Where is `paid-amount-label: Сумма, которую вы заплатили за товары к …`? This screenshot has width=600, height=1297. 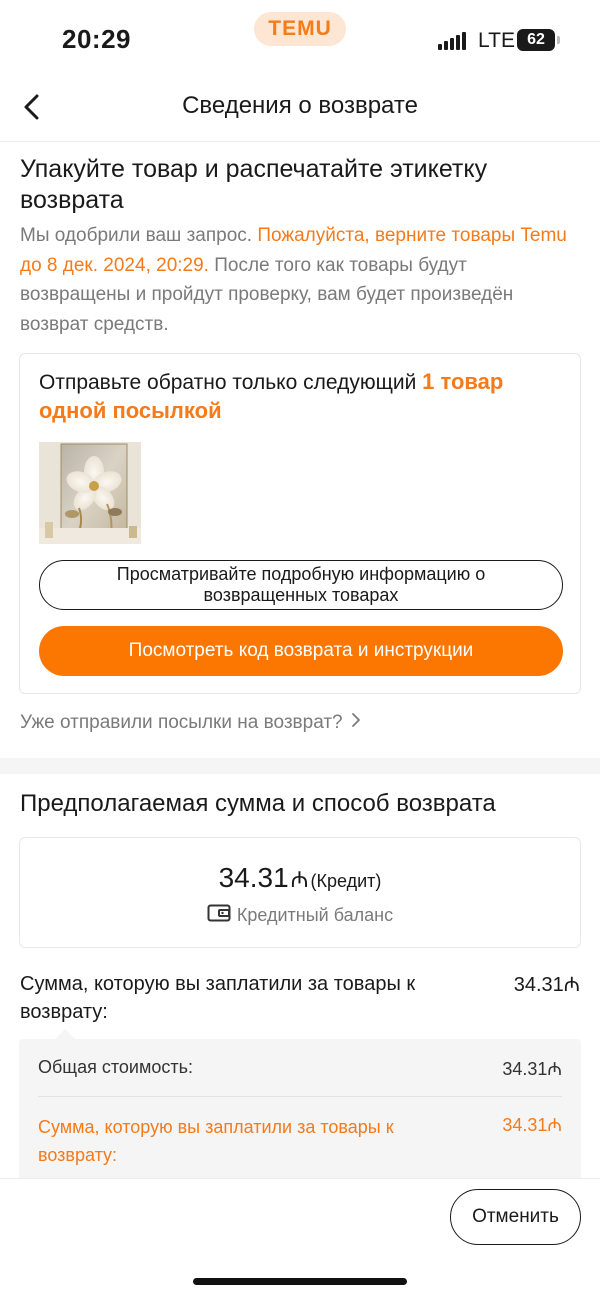 paid-amount-label: Сумма, которую вы заплатили за товары к … is located at coordinates (218, 998).